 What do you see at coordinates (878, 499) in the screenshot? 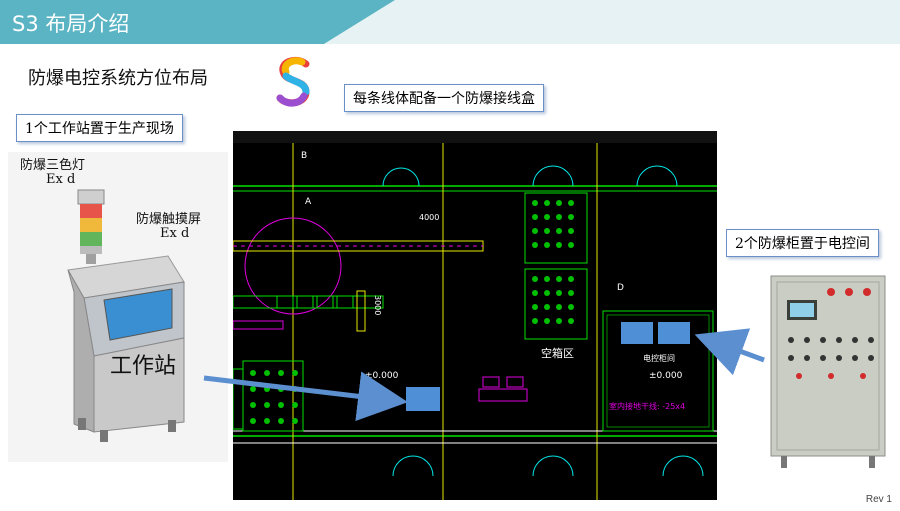
I see `revision-label: Rev 1` at bounding box center [878, 499].